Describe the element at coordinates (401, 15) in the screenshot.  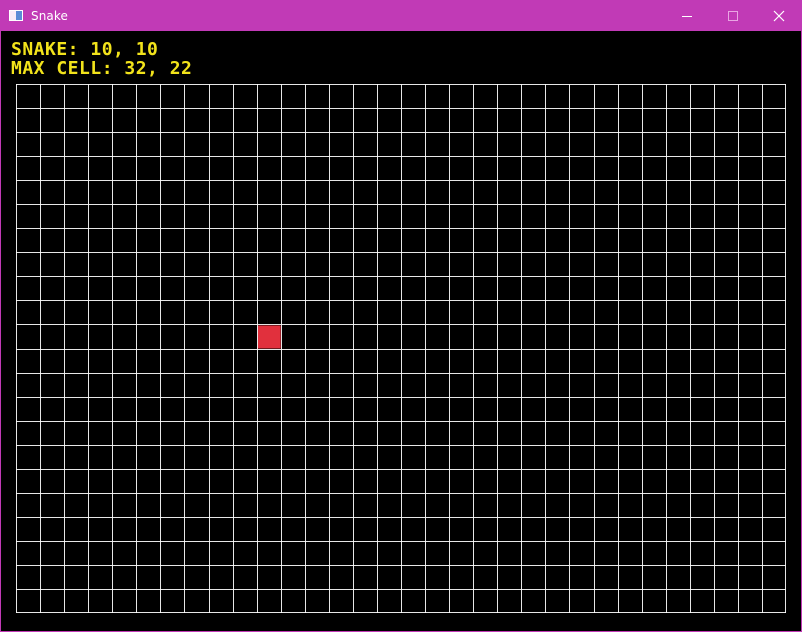
I see `title-bar: Snake` at that location.